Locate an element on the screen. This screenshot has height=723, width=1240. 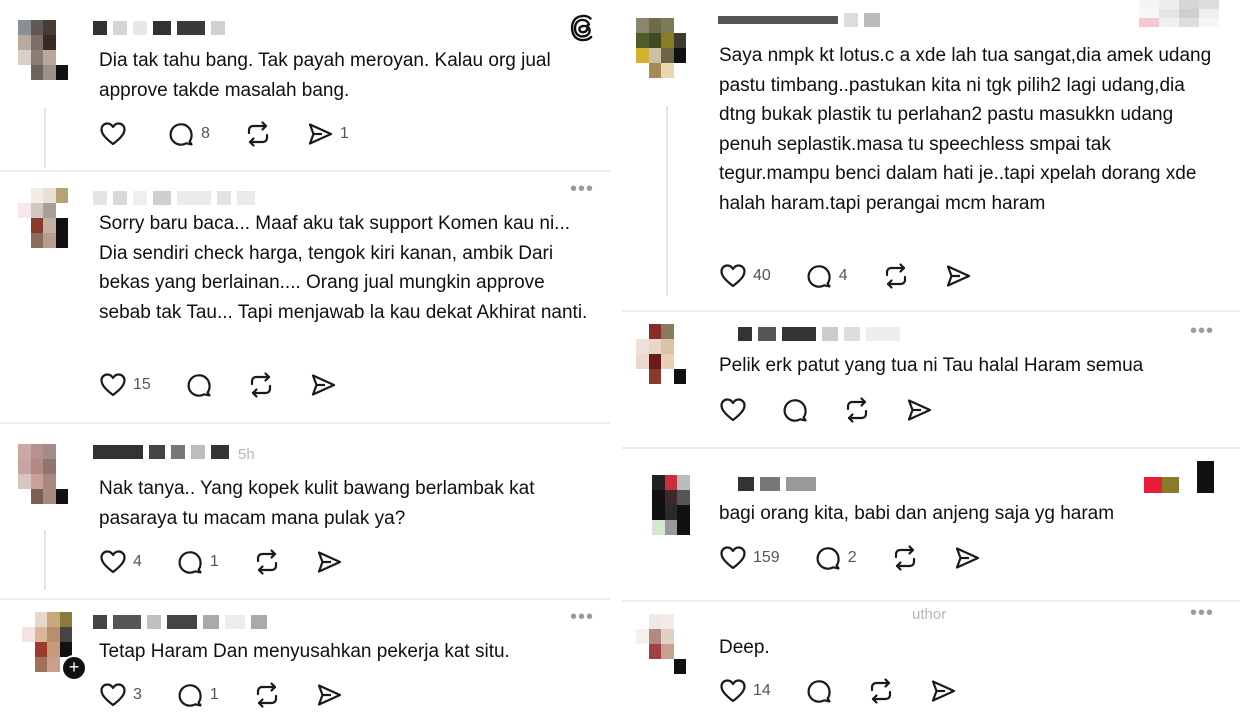
like-button: 15 is located at coordinates (125, 385).